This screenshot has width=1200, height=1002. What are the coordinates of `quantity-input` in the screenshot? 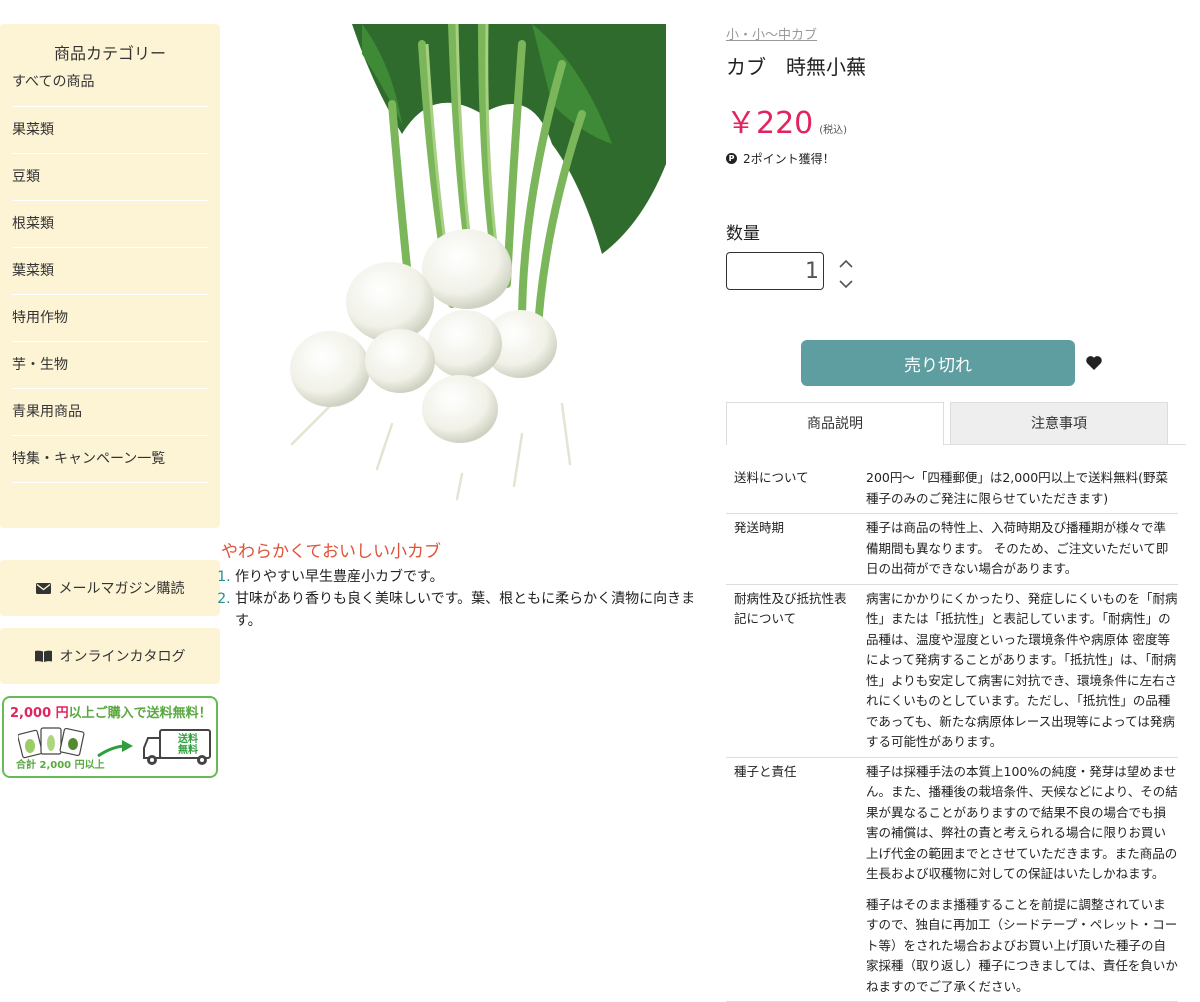 It's located at (775, 271).